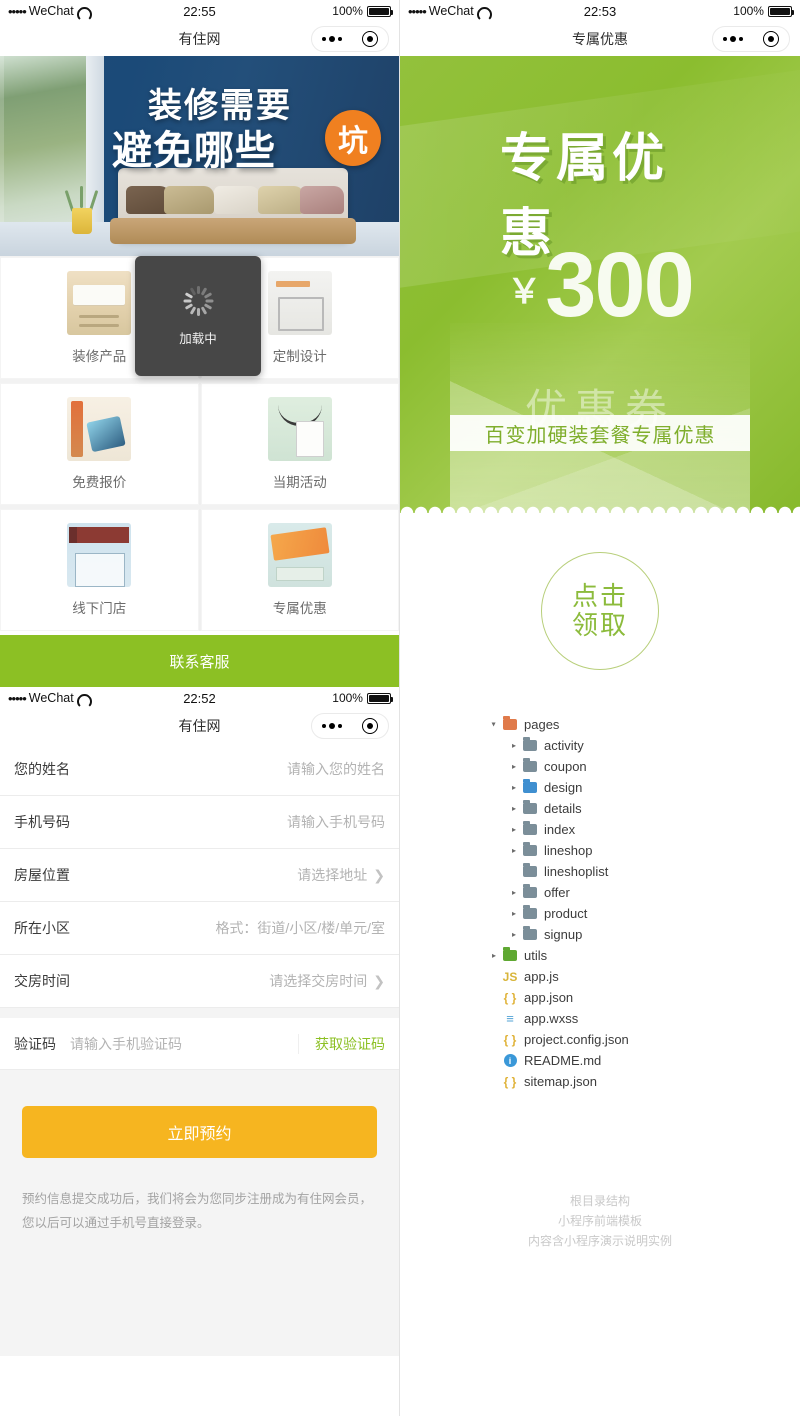 Image resolution: width=800 pixels, height=1416 pixels. Describe the element at coordinates (341, 1043) in the screenshot. I see `get-verify-code-button: 获取验证码` at that location.